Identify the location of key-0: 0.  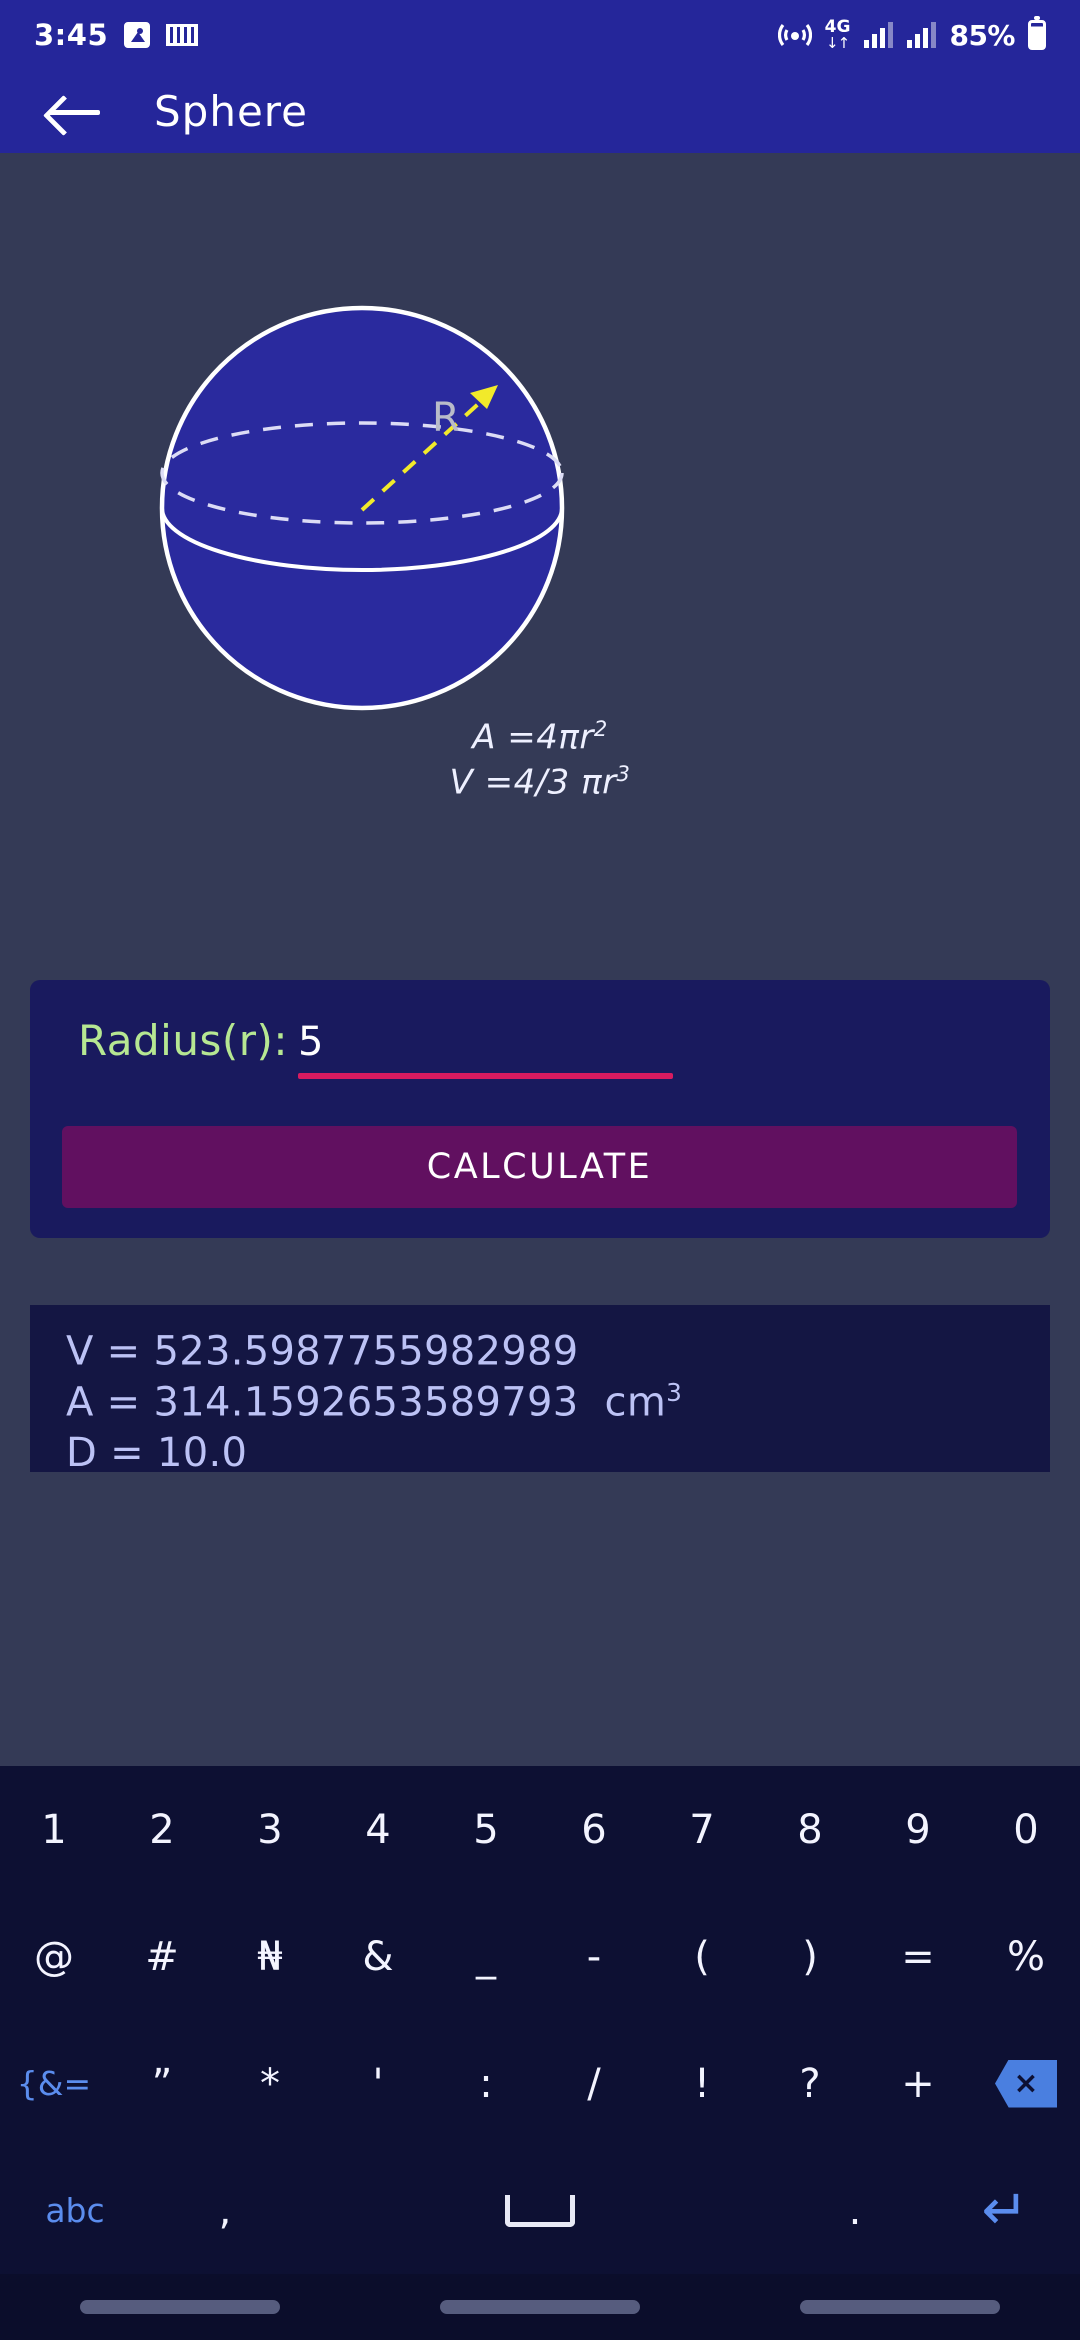
(1026, 1829).